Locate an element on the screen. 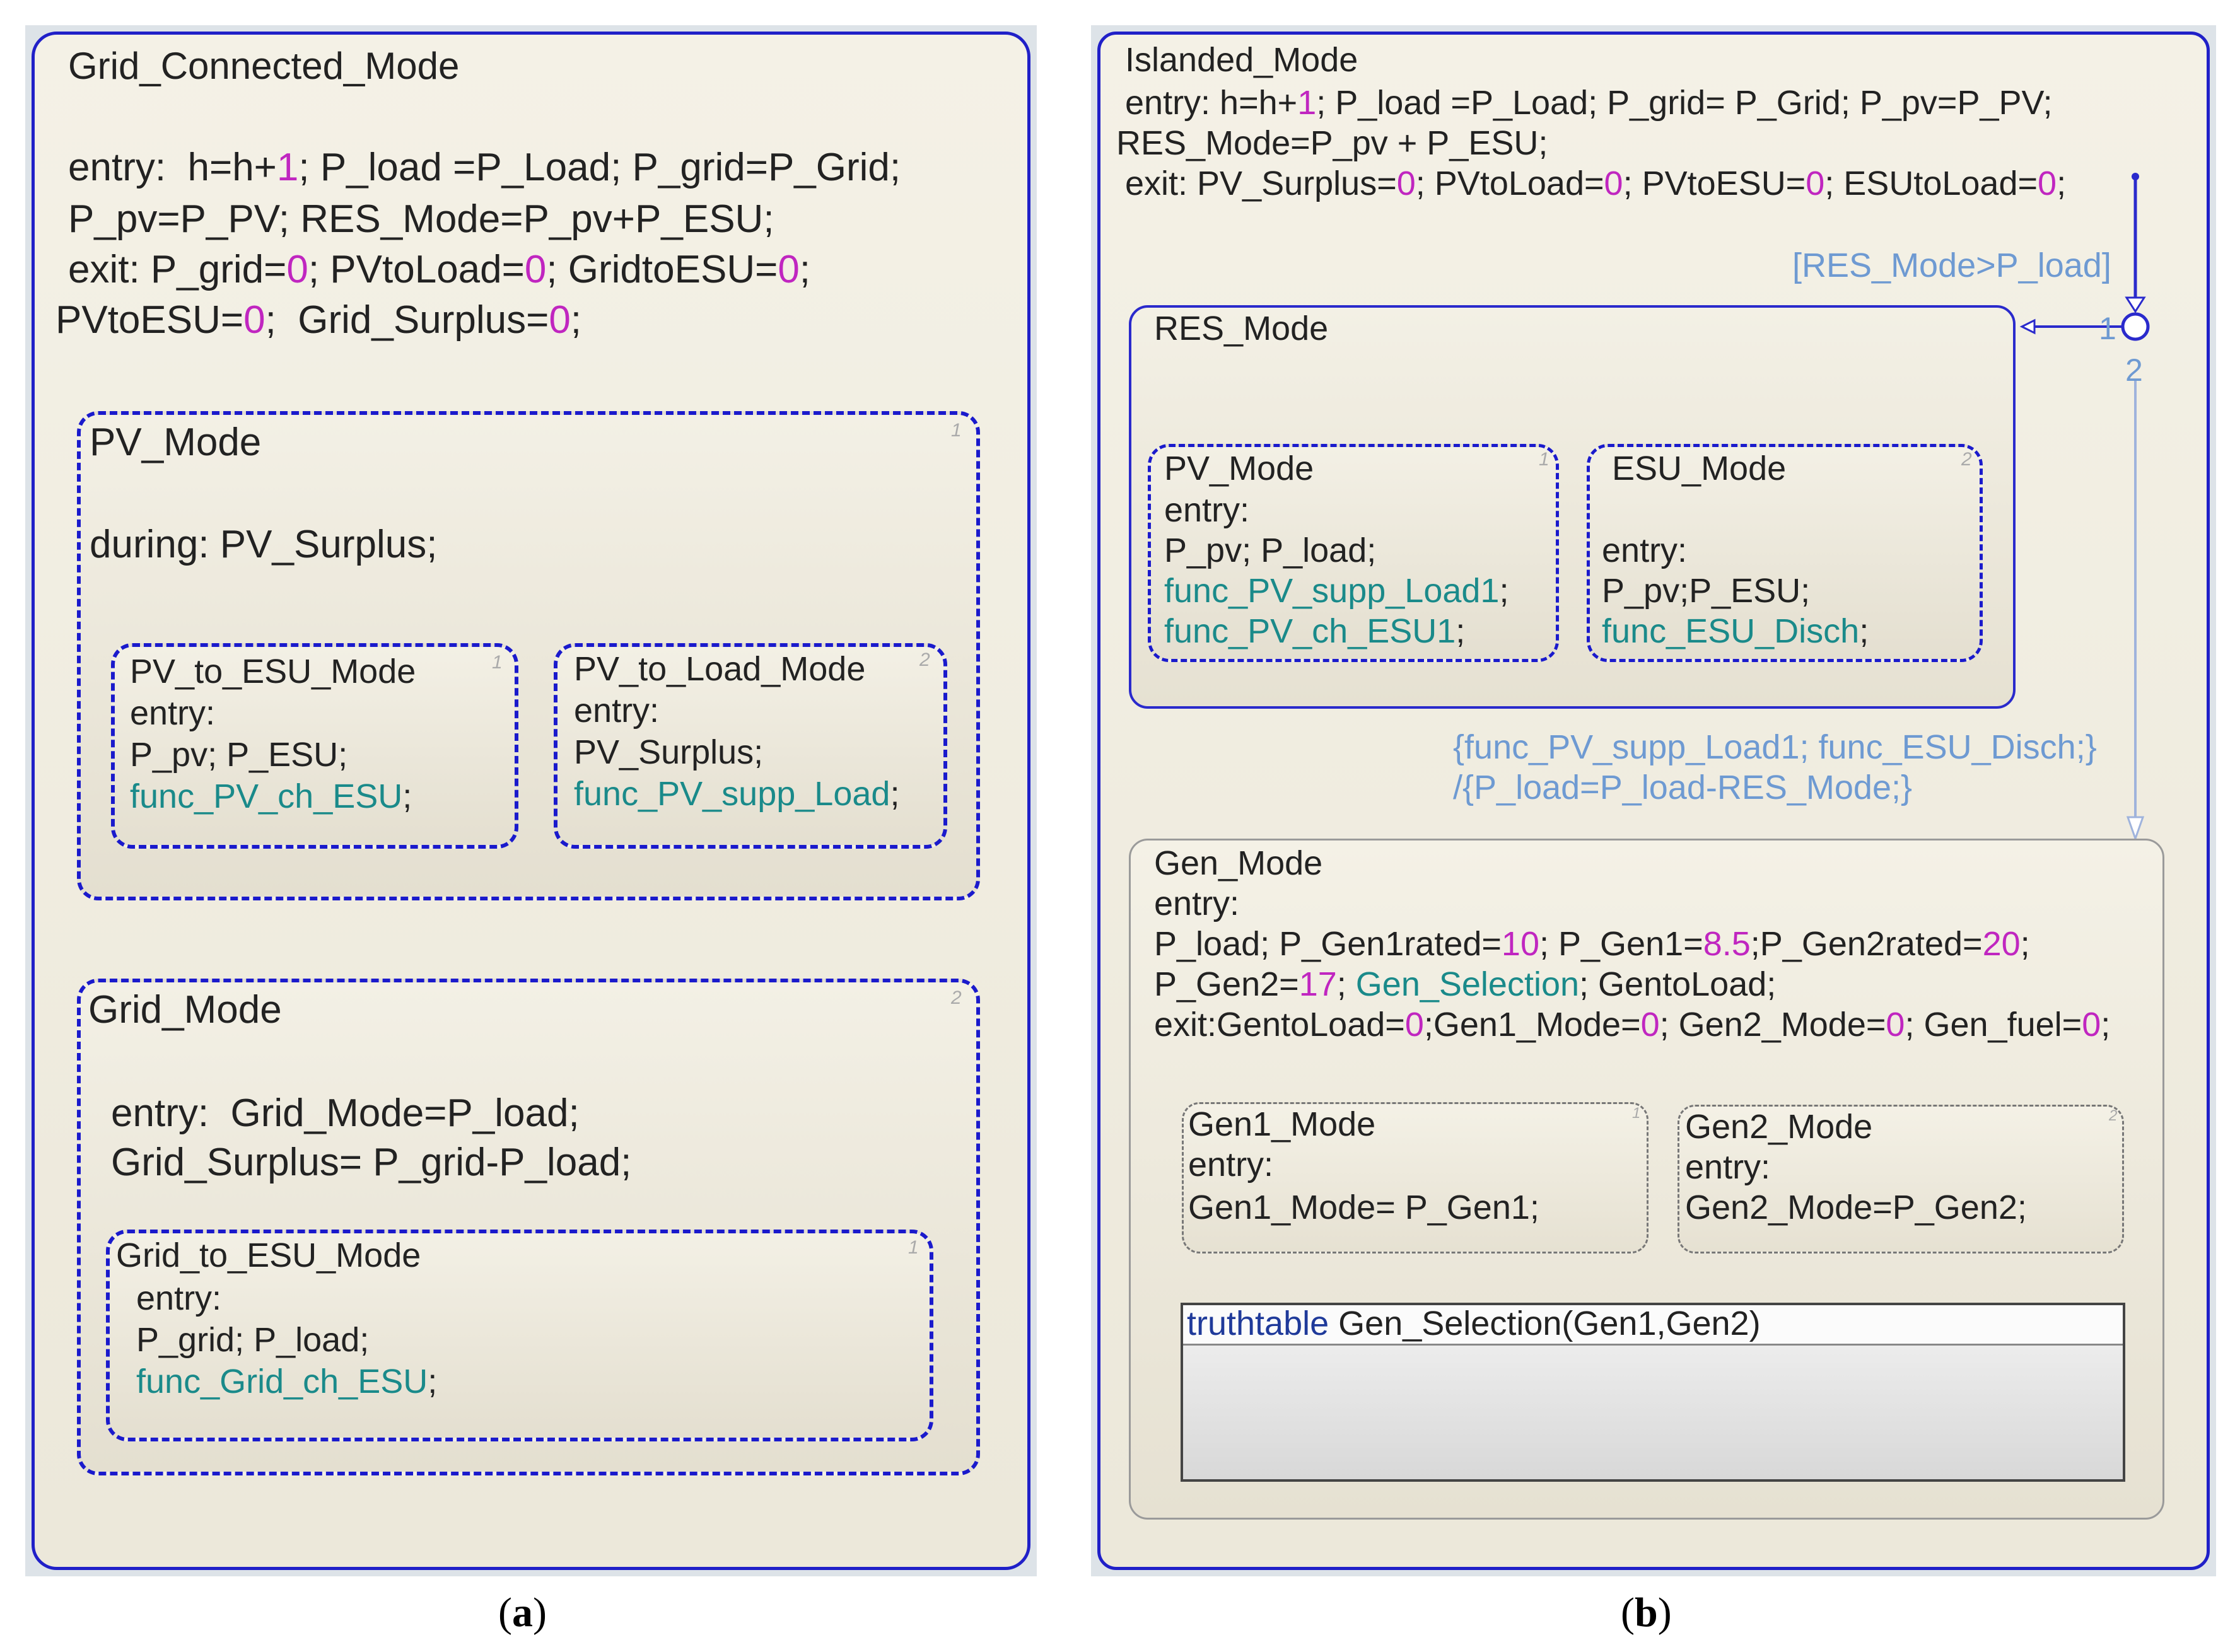 The image size is (2235, 1652). res-esu-order-number: 2 is located at coordinates (1967, 459).